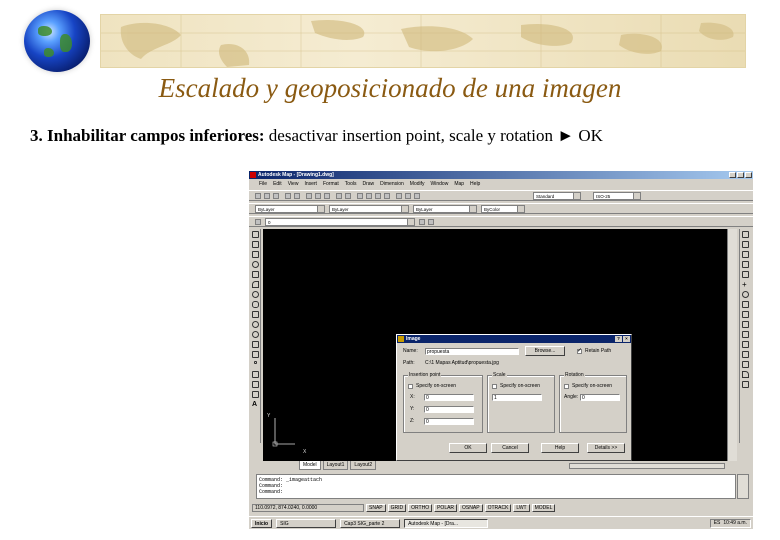 This screenshot has width=780, height=540. Describe the element at coordinates (255, 274) in the screenshot. I see `rectangle-icon` at that location.